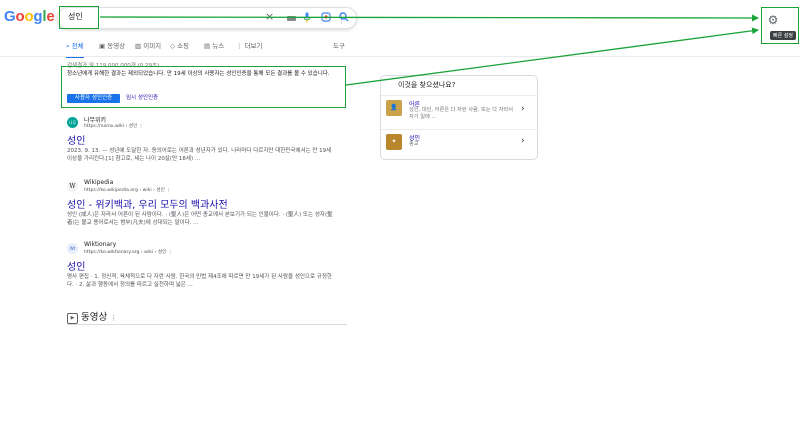 The image size is (800, 428). What do you see at coordinates (400, 56) in the screenshot?
I see `tab-divider` at bounding box center [400, 56].